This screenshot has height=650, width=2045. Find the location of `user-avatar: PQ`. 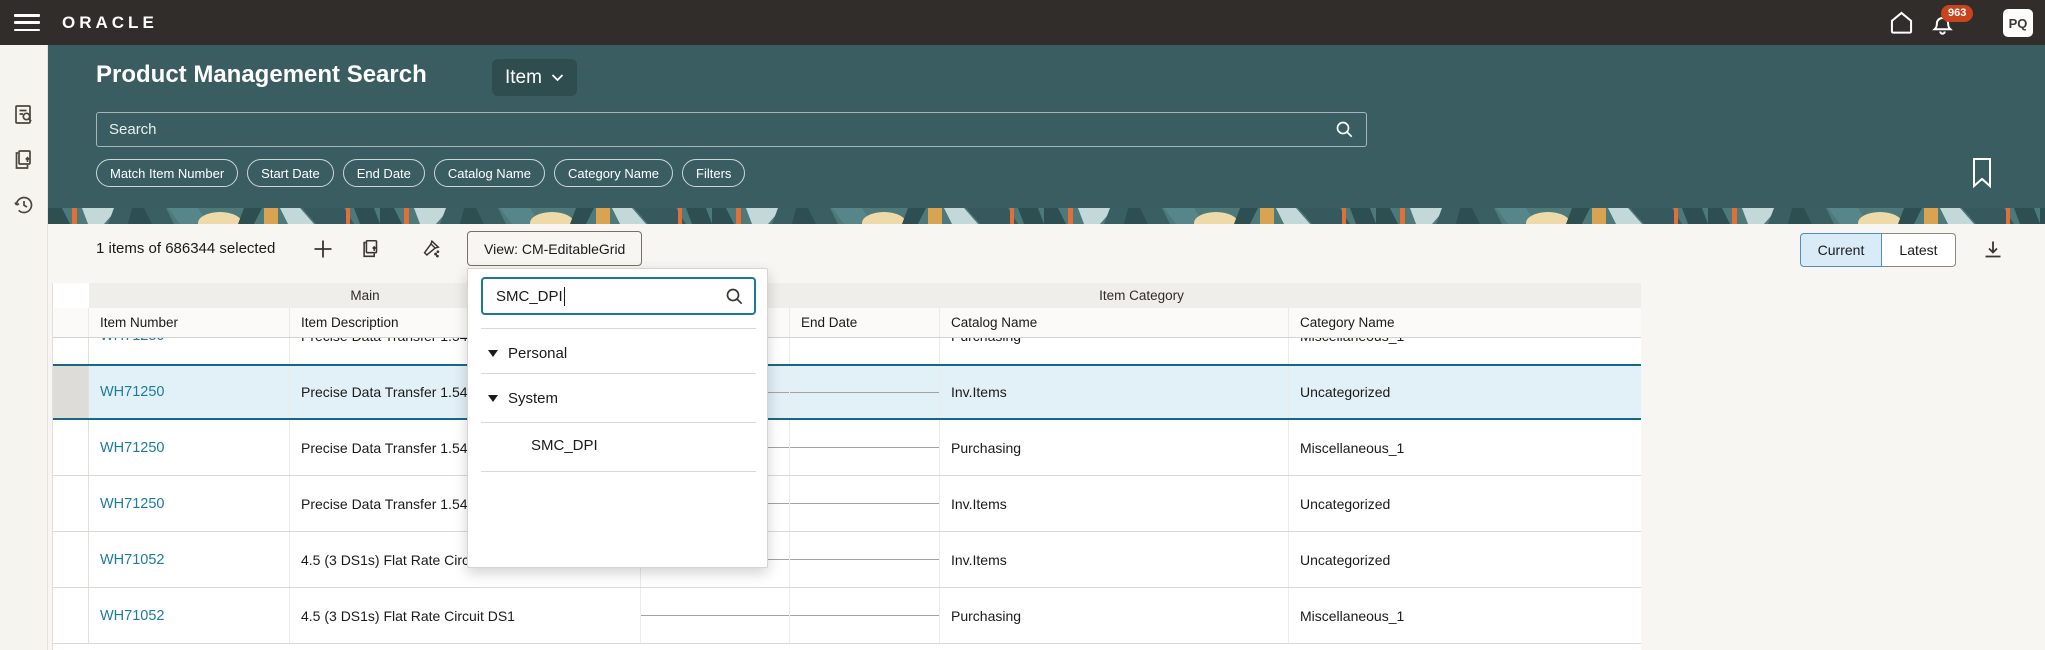

user-avatar: PQ is located at coordinates (2018, 23).